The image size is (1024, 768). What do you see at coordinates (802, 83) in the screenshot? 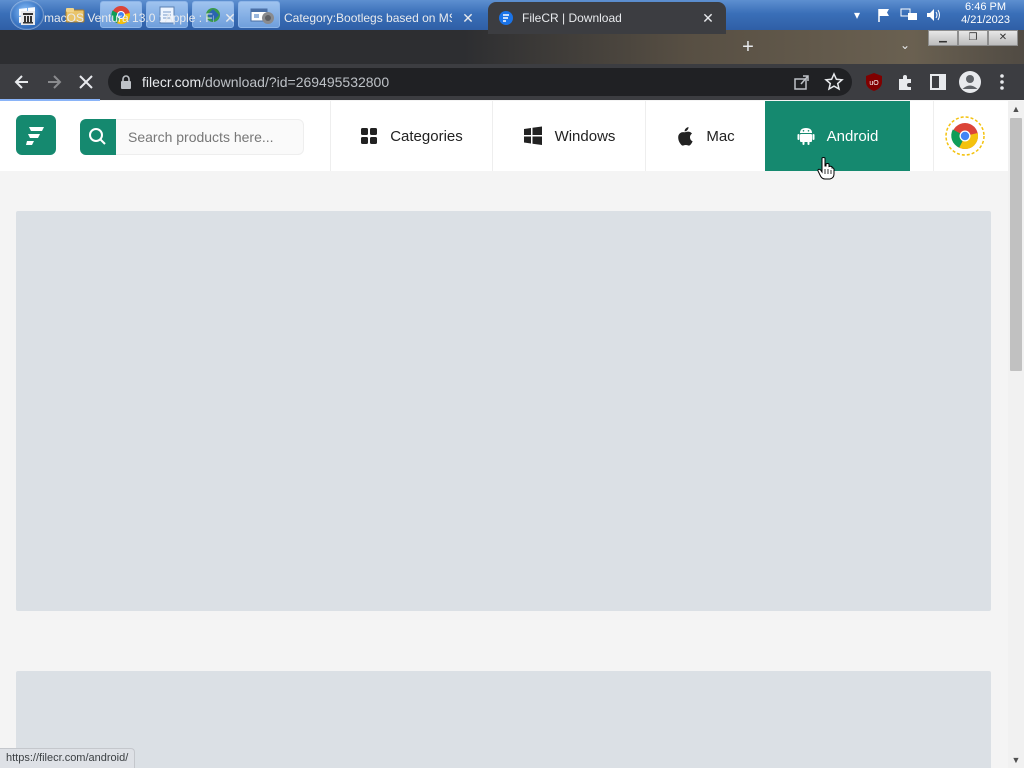
I see `share-icon` at bounding box center [802, 83].